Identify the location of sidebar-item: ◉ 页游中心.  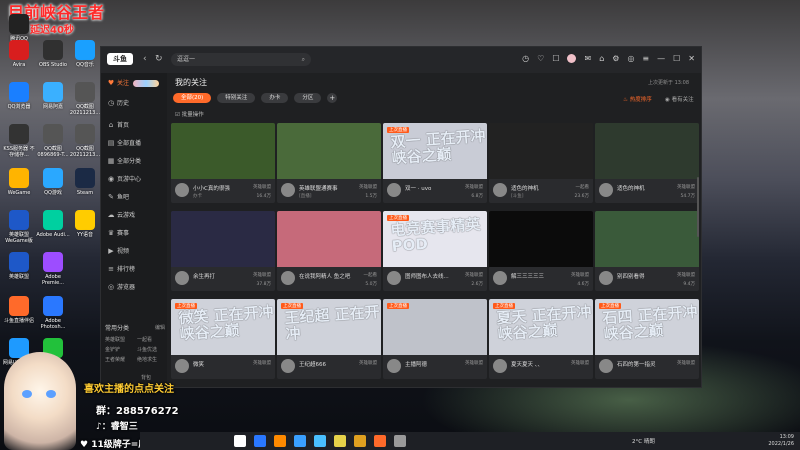
(135, 179).